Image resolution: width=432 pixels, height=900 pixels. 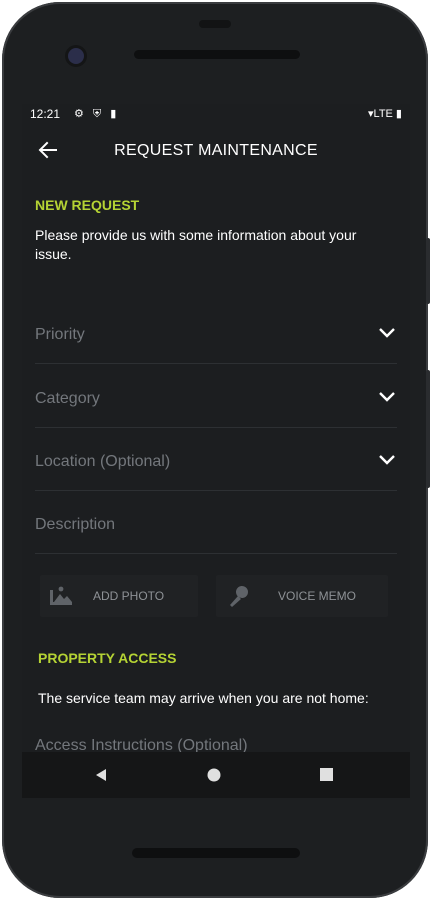 I want to click on description-placeholder: Description, so click(x=75, y=524).